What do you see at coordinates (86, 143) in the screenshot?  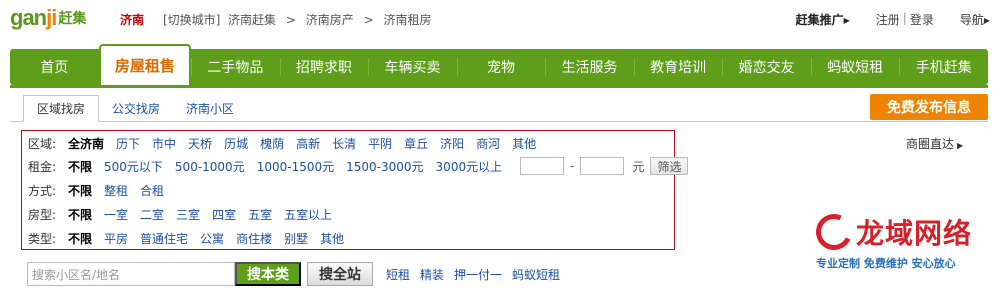 I see `filter-option: 全济南` at bounding box center [86, 143].